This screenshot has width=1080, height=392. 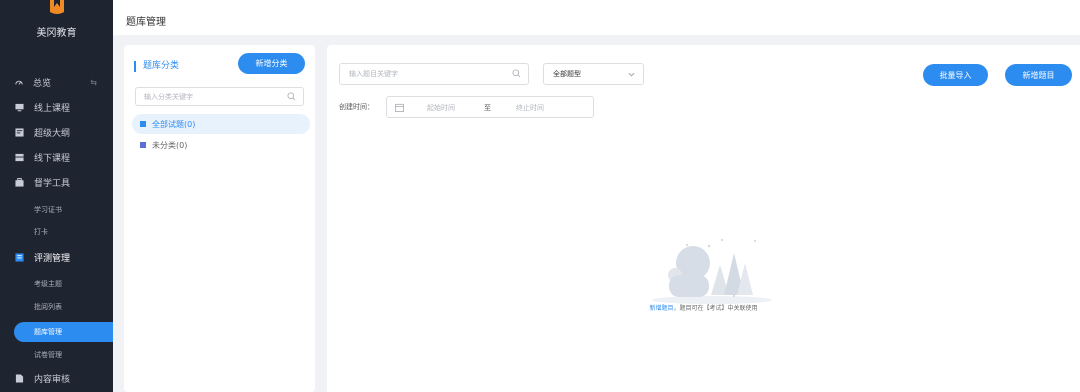 I want to click on sidebar-item-online-courses: 线上课程, so click(x=56, y=107).